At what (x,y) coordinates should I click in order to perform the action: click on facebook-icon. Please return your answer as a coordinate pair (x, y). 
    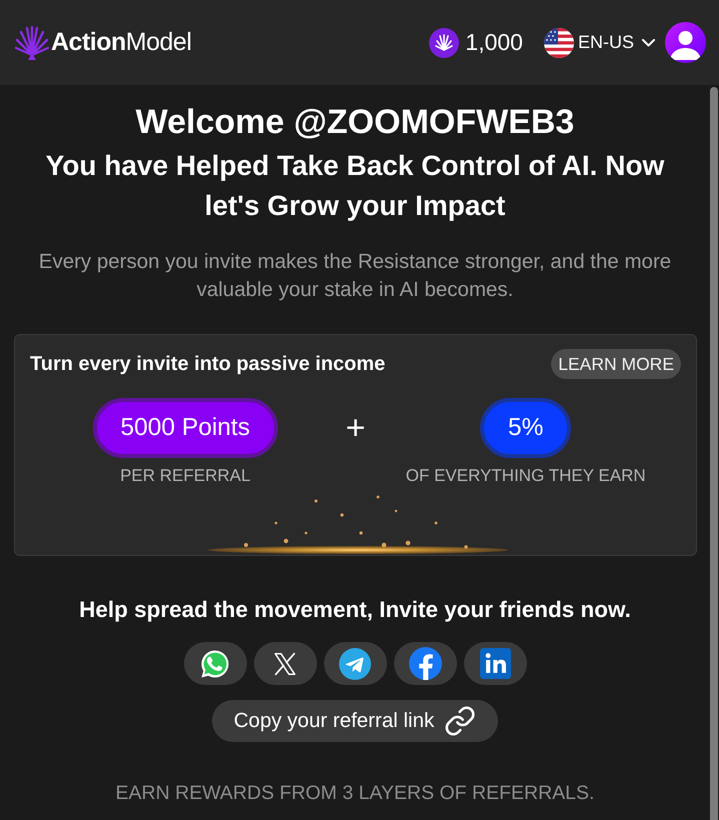
    Looking at the image, I should click on (425, 663).